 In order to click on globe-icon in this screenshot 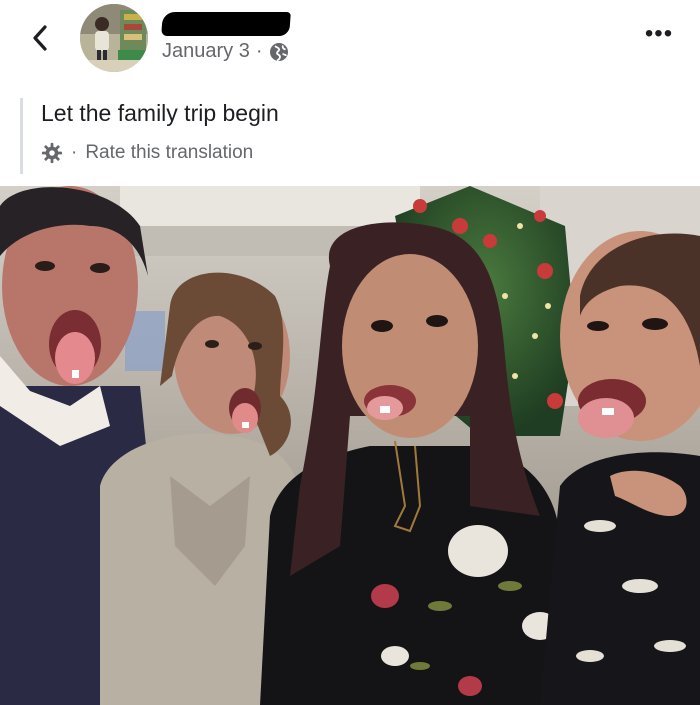, I will do `click(278, 51)`.